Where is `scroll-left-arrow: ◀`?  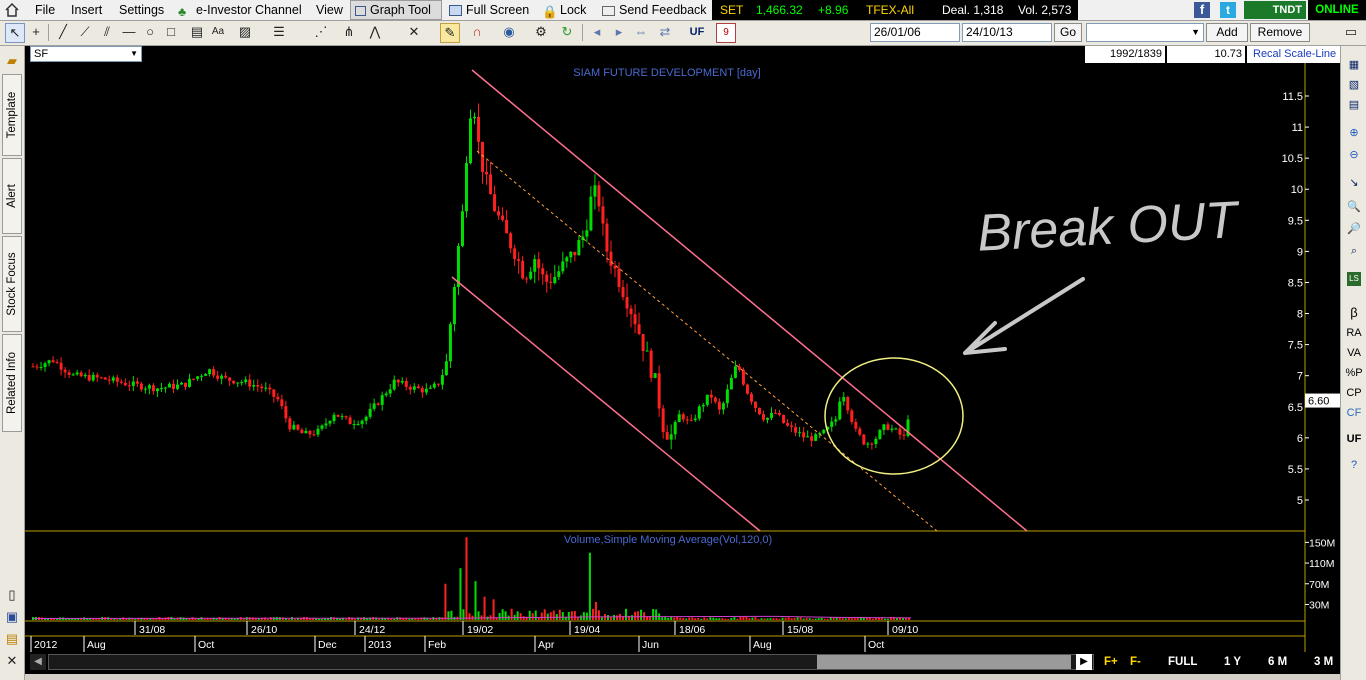 scroll-left-arrow: ◀ is located at coordinates (38, 662).